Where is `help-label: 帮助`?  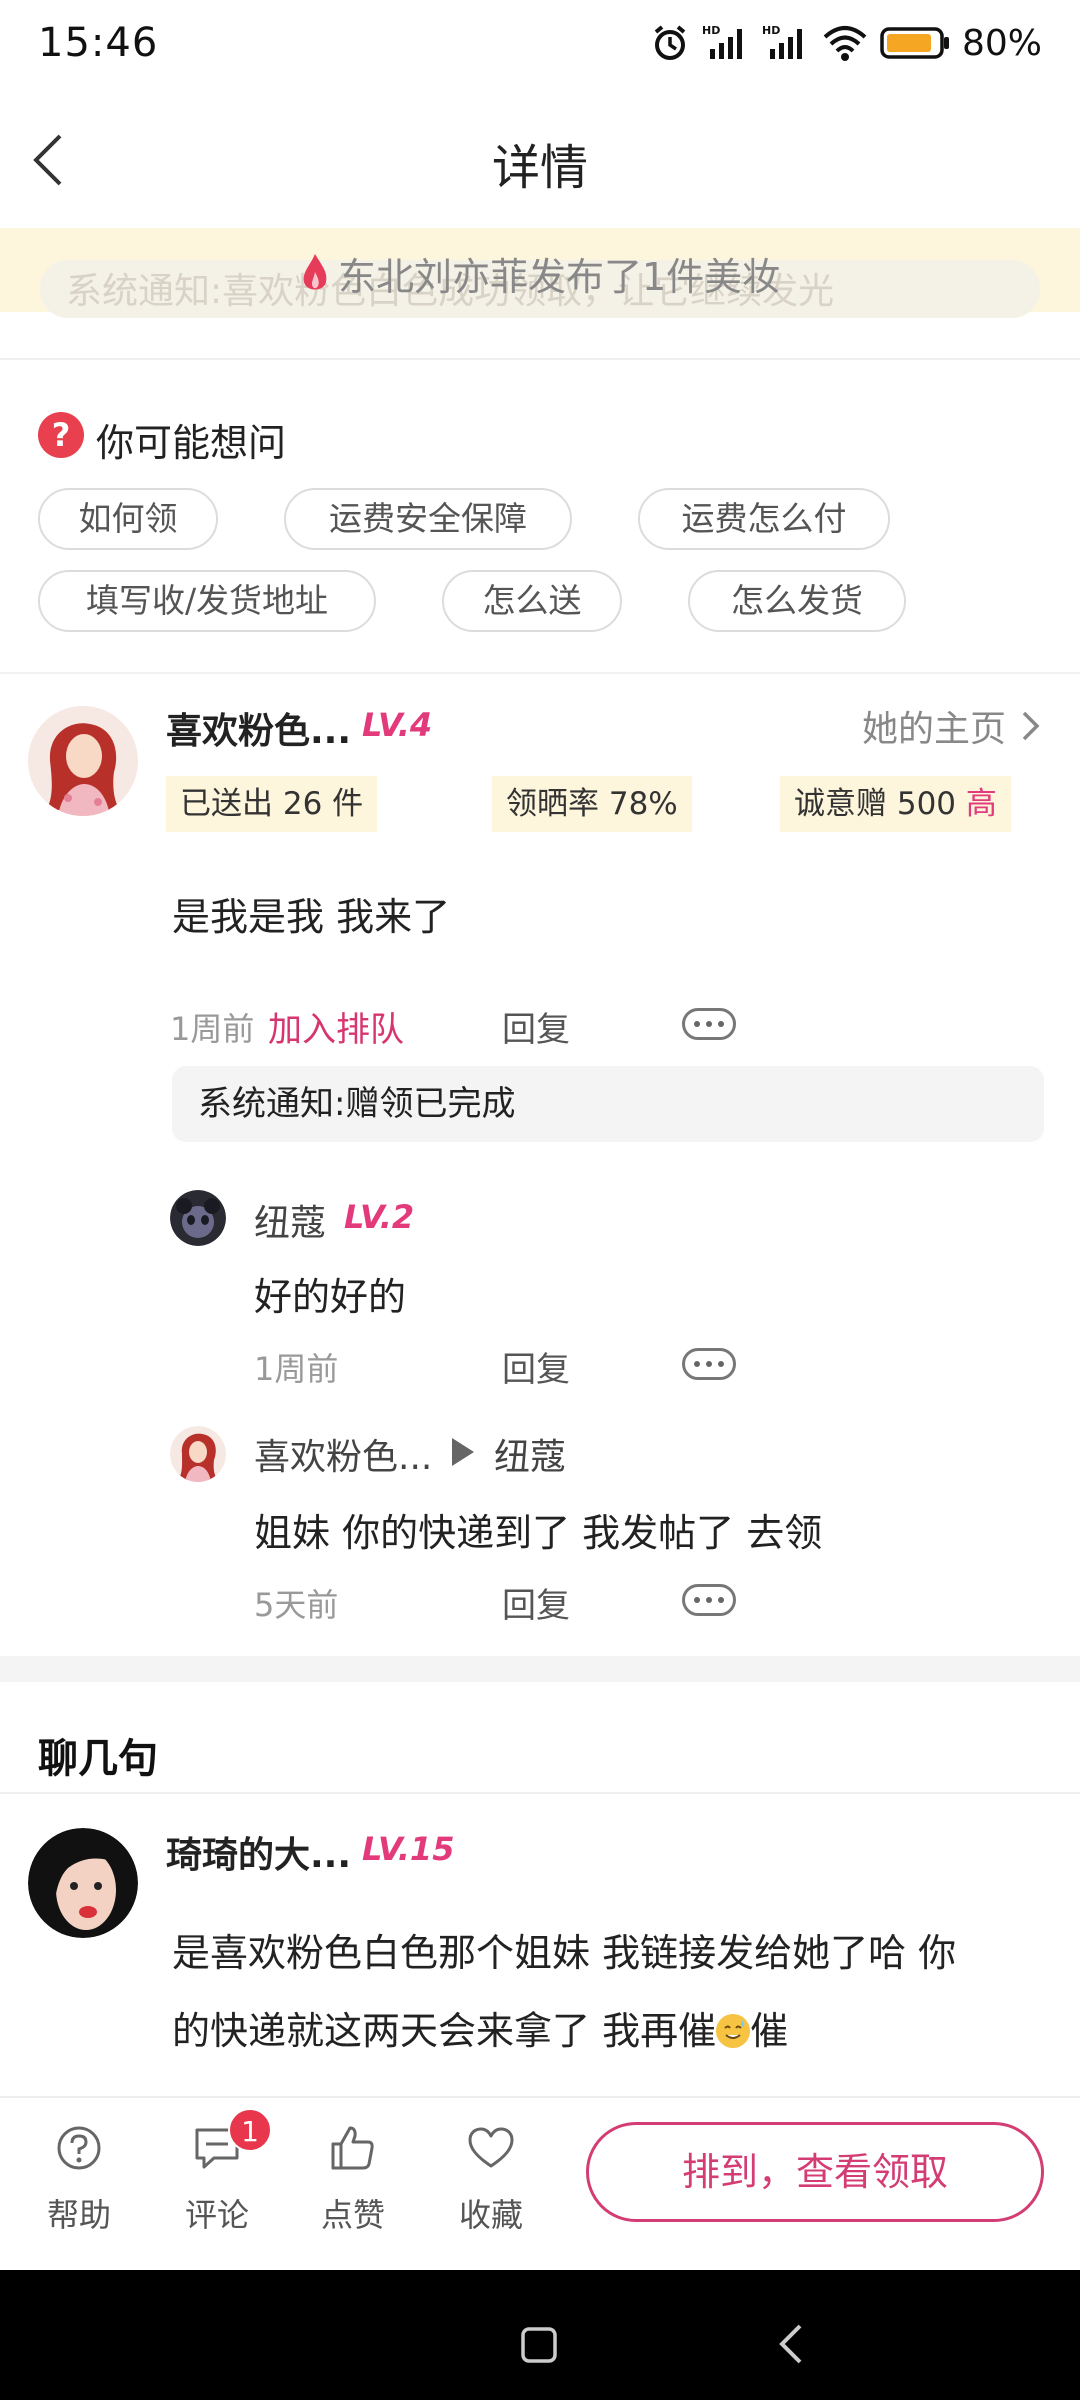
help-label: 帮助 is located at coordinates (78, 2215).